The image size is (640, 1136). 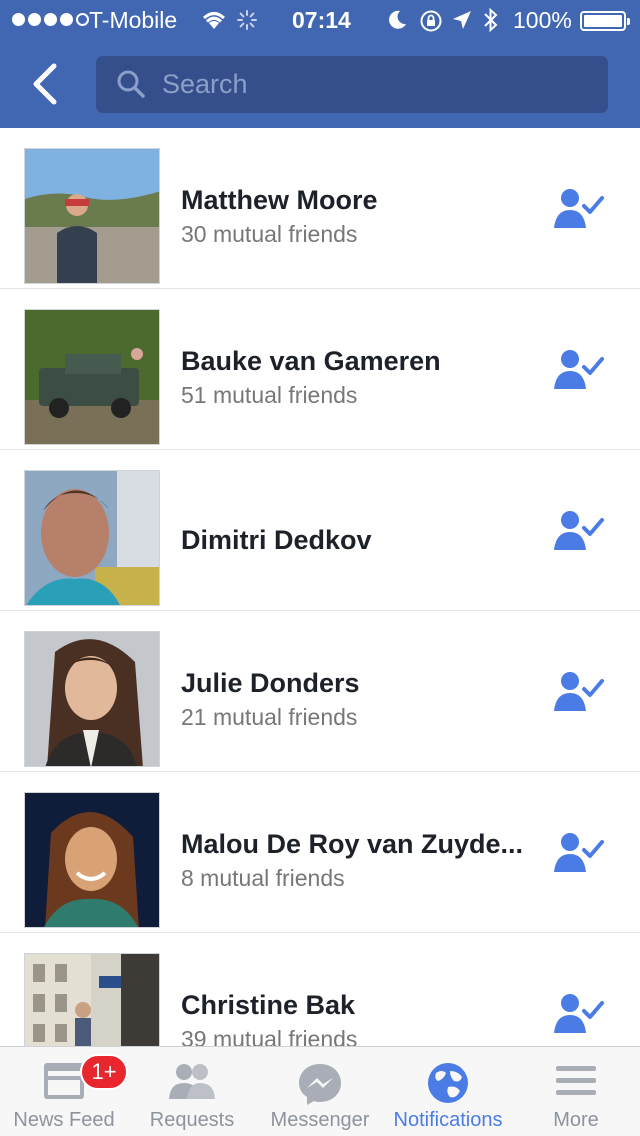 I want to click on mutual-friends-count: 51 mutual friends, so click(x=269, y=395).